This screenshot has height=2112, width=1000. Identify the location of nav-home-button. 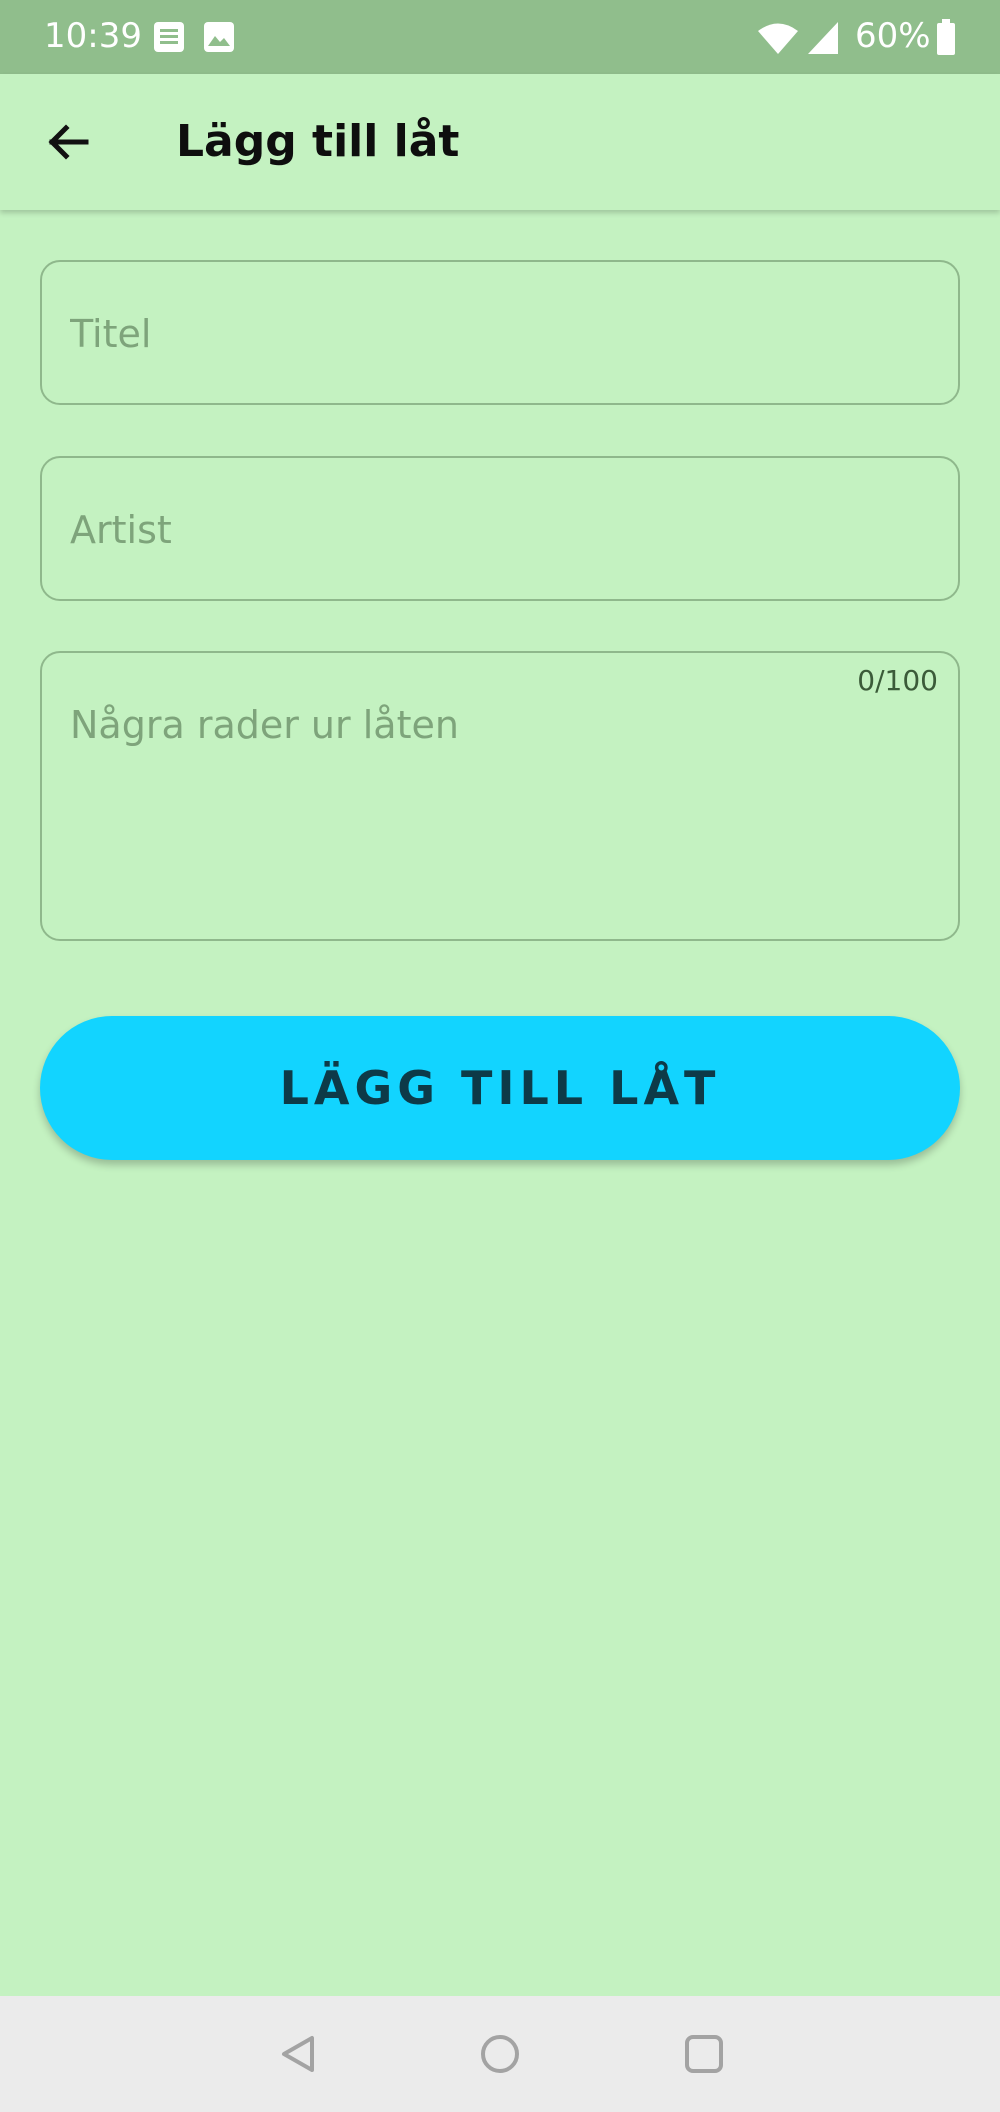
(500, 2054).